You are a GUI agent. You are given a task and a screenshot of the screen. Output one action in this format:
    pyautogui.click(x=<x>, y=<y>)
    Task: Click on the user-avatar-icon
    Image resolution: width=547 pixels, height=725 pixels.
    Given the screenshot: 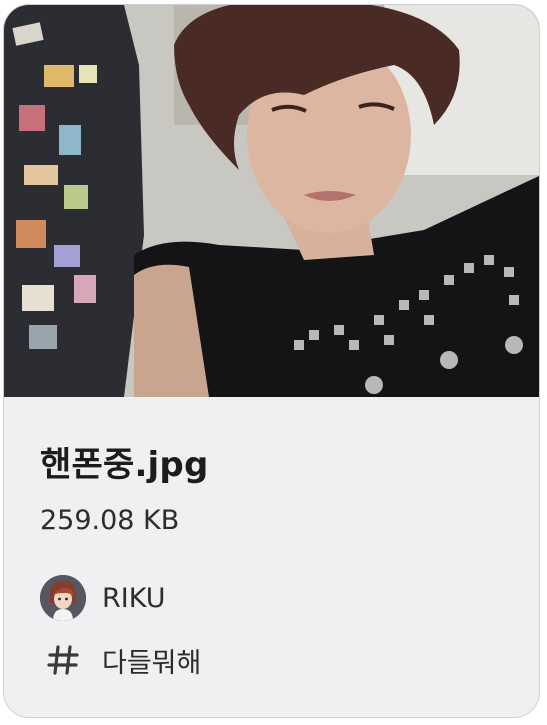 What is the action you would take?
    pyautogui.click(x=63, y=598)
    